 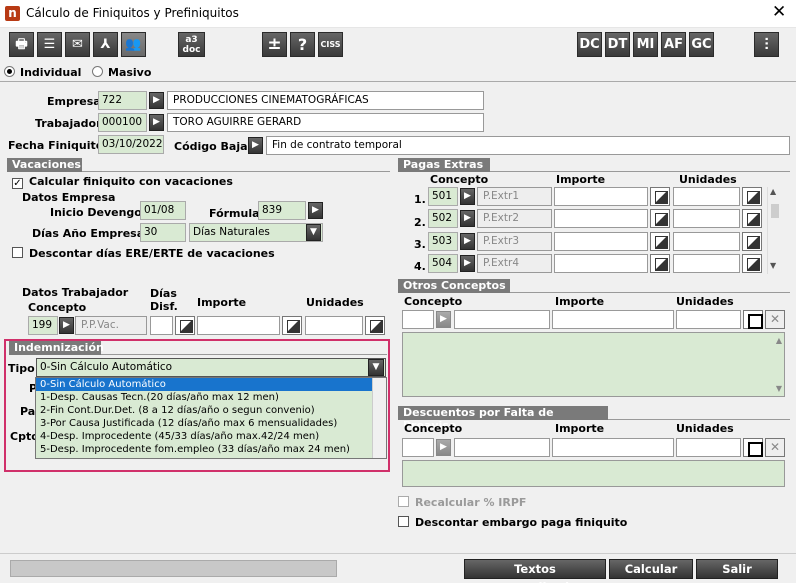 What do you see at coordinates (122, 182) in the screenshot?
I see `calcular-vacaciones-checkbox: ✓ Calcular finiquito con vacaciones` at bounding box center [122, 182].